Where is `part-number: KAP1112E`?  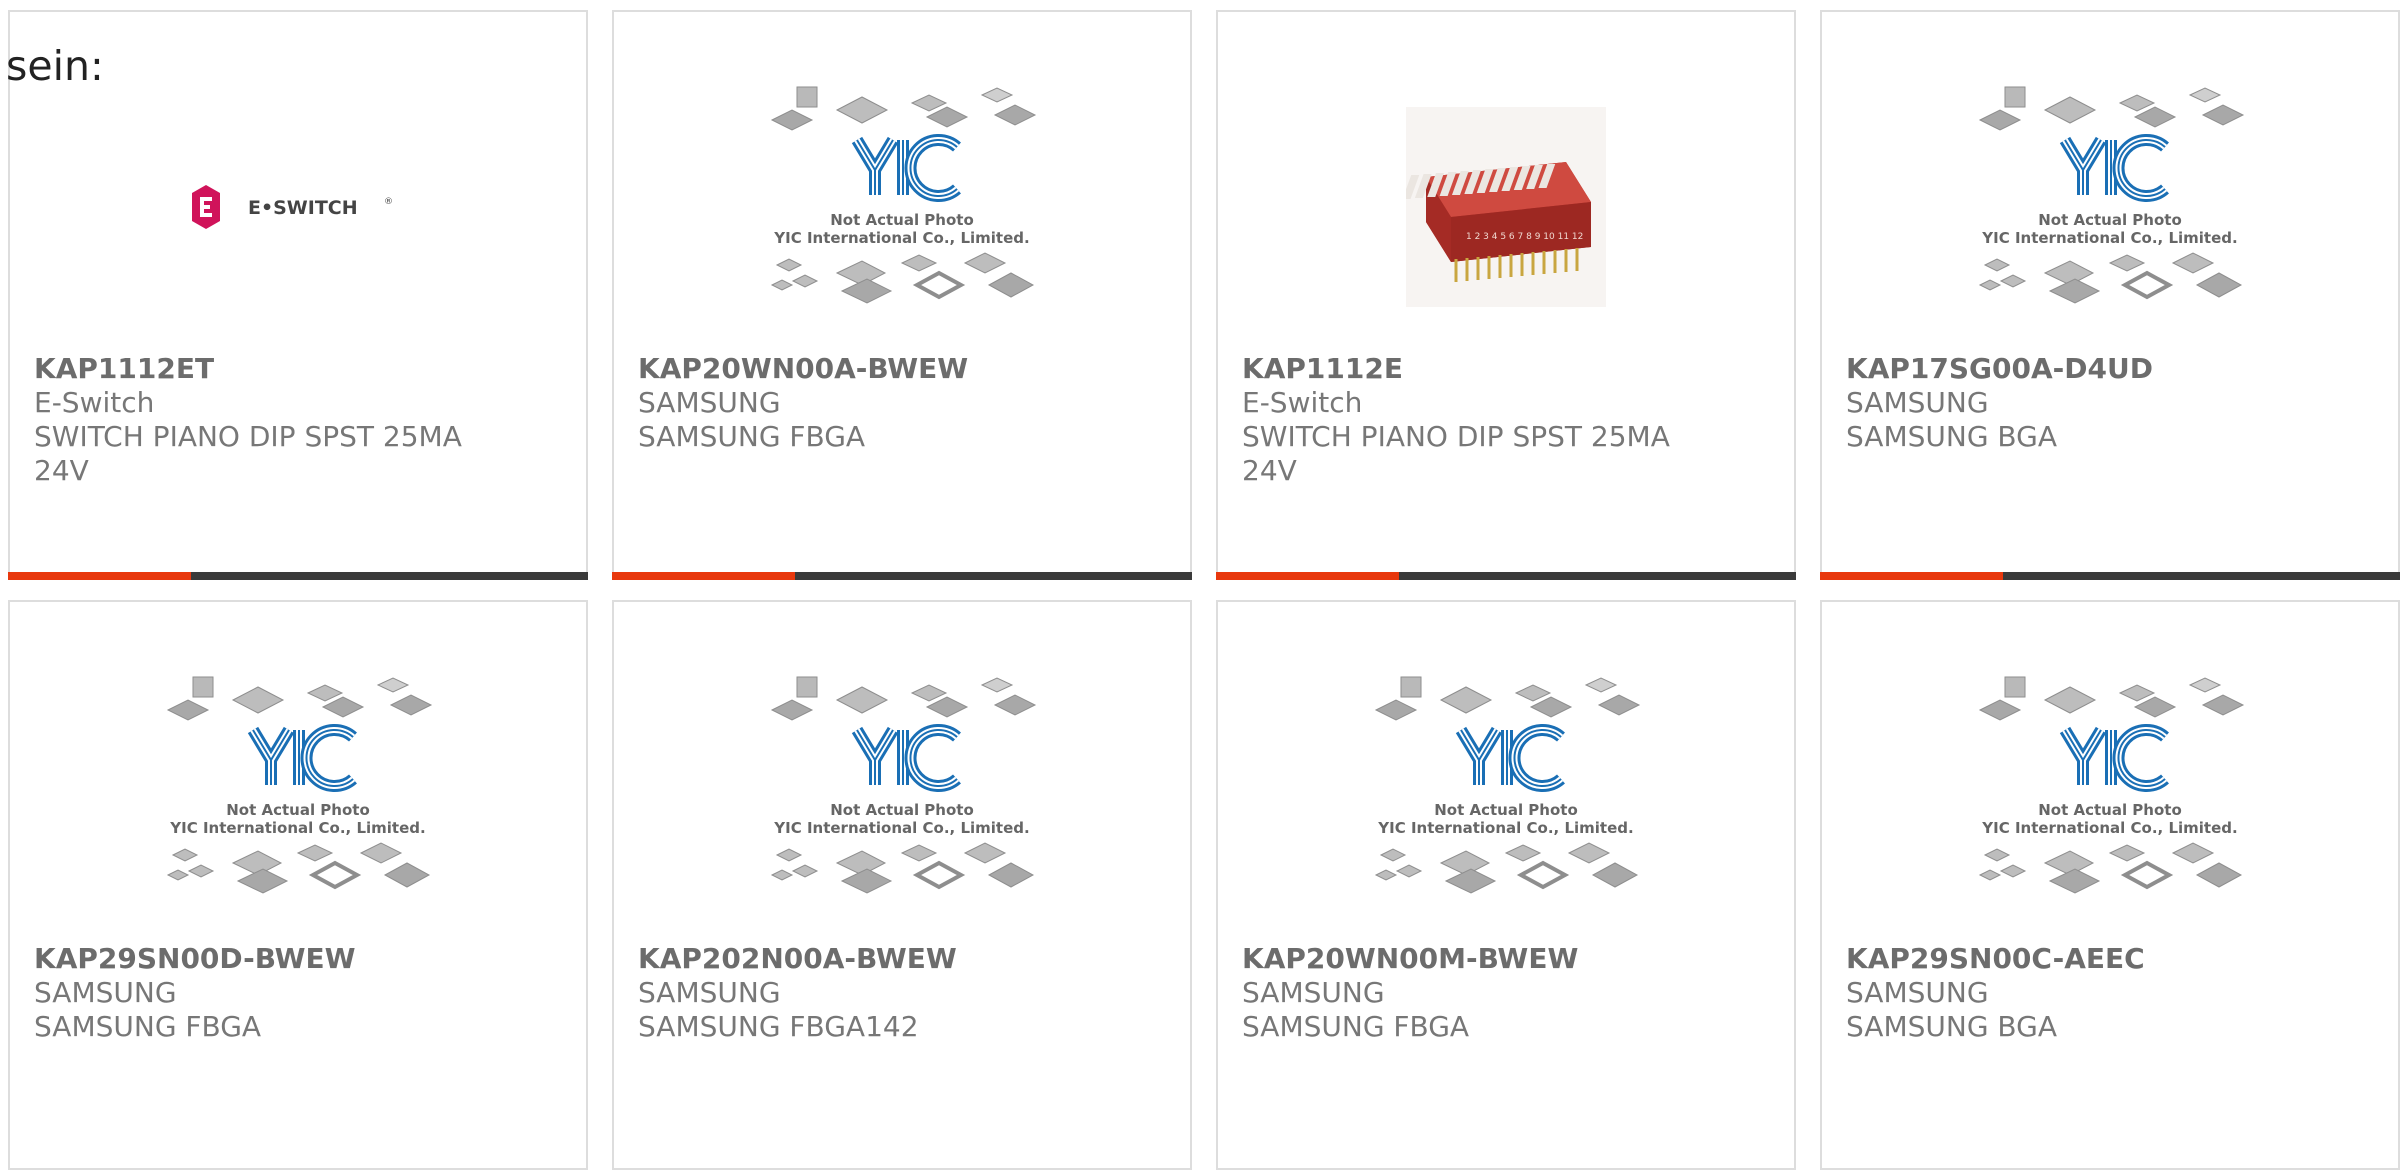 part-number: KAP1112E is located at coordinates (1462, 369).